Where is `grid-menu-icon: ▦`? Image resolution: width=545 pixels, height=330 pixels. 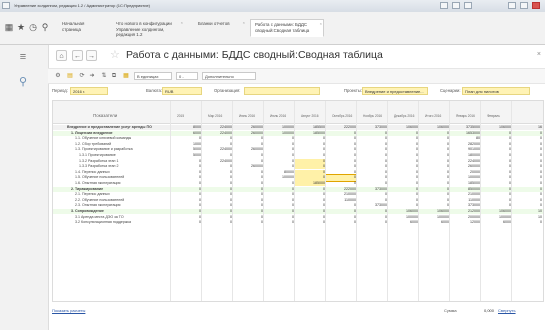 grid-menu-icon: ▦ is located at coordinates (9, 27).